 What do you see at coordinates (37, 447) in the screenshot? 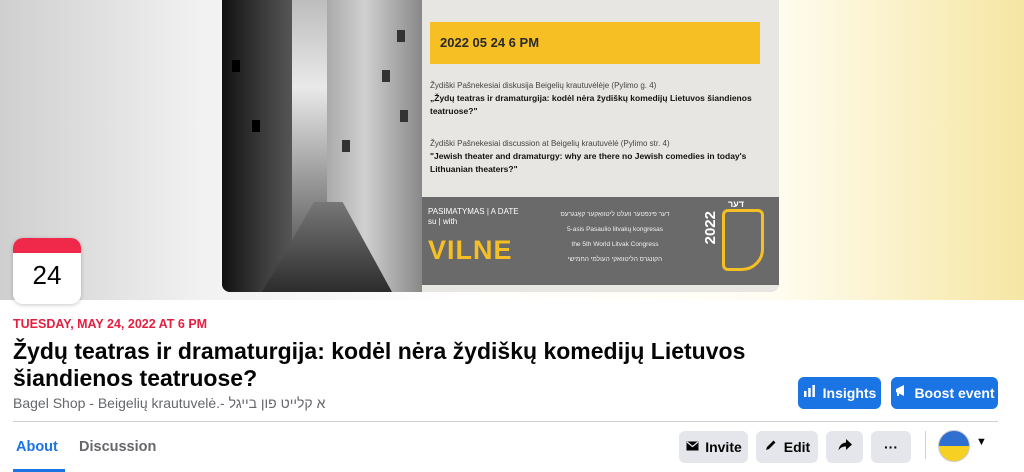
I see `tab-about: About` at bounding box center [37, 447].